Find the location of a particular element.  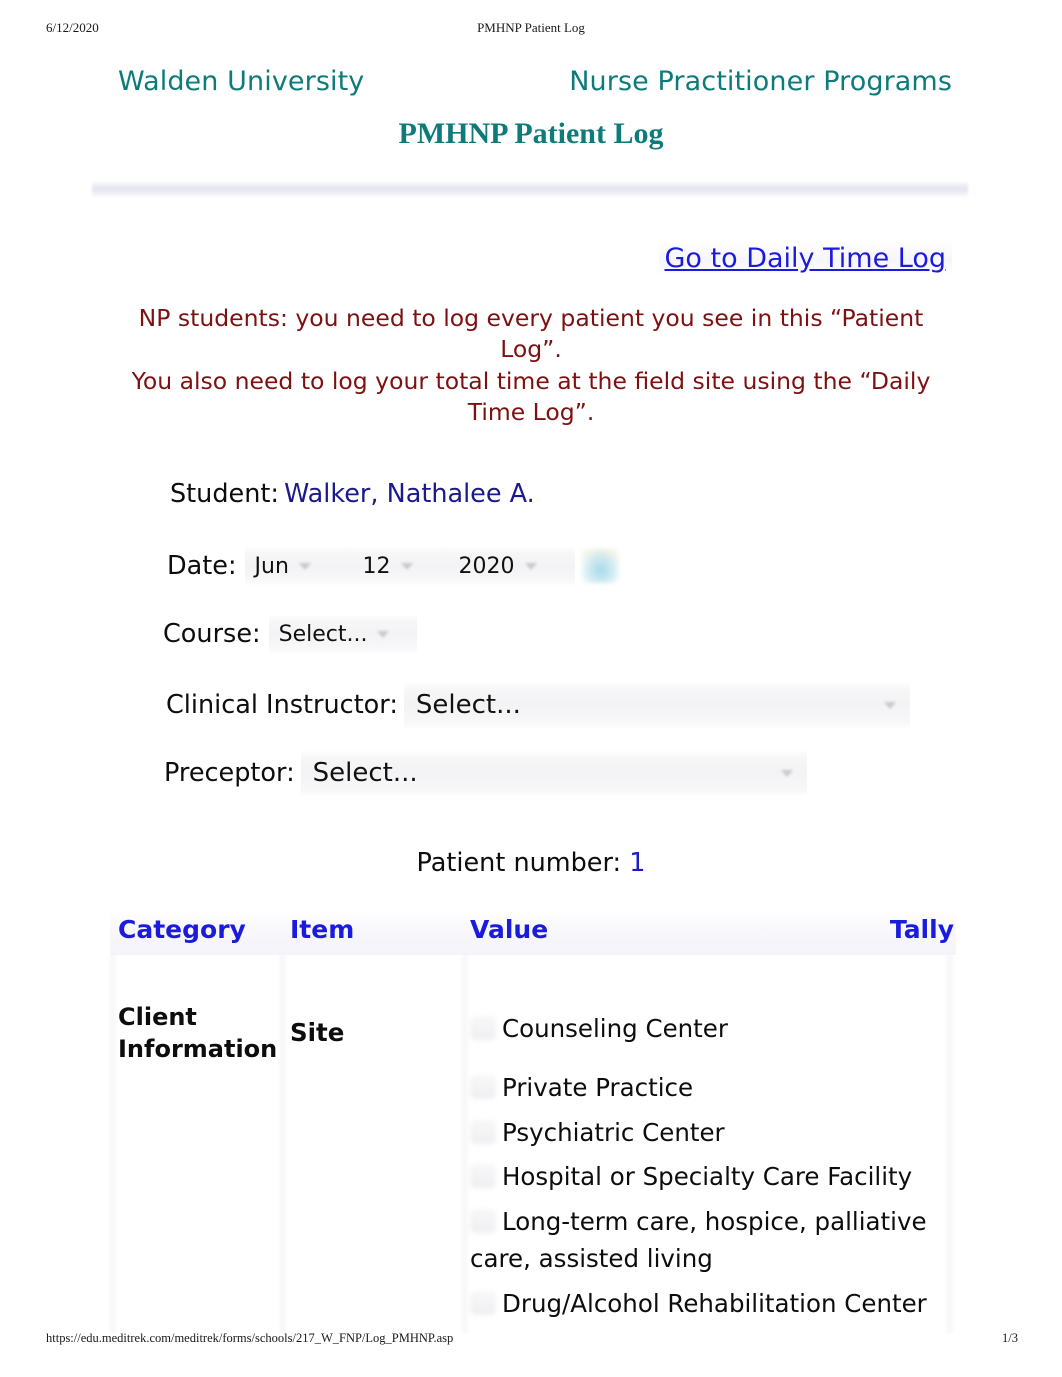

column-header-value: Value is located at coordinates (509, 929).